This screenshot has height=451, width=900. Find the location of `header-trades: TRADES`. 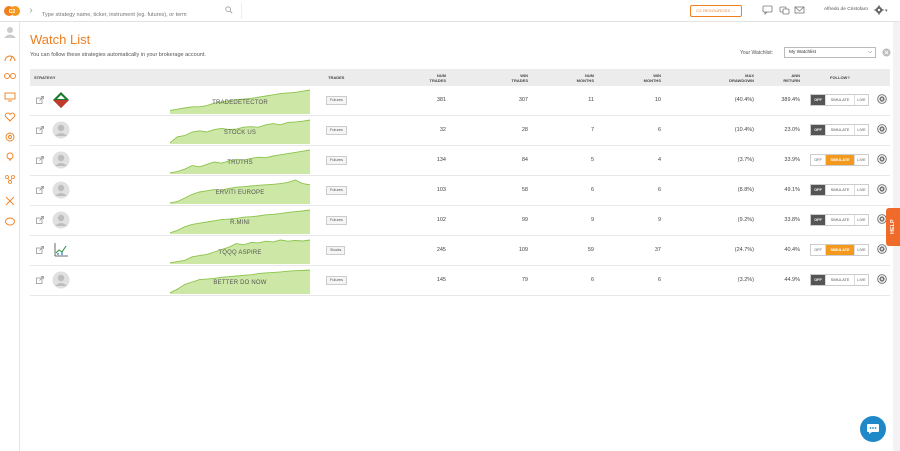

header-trades: TRADES is located at coordinates (336, 77).